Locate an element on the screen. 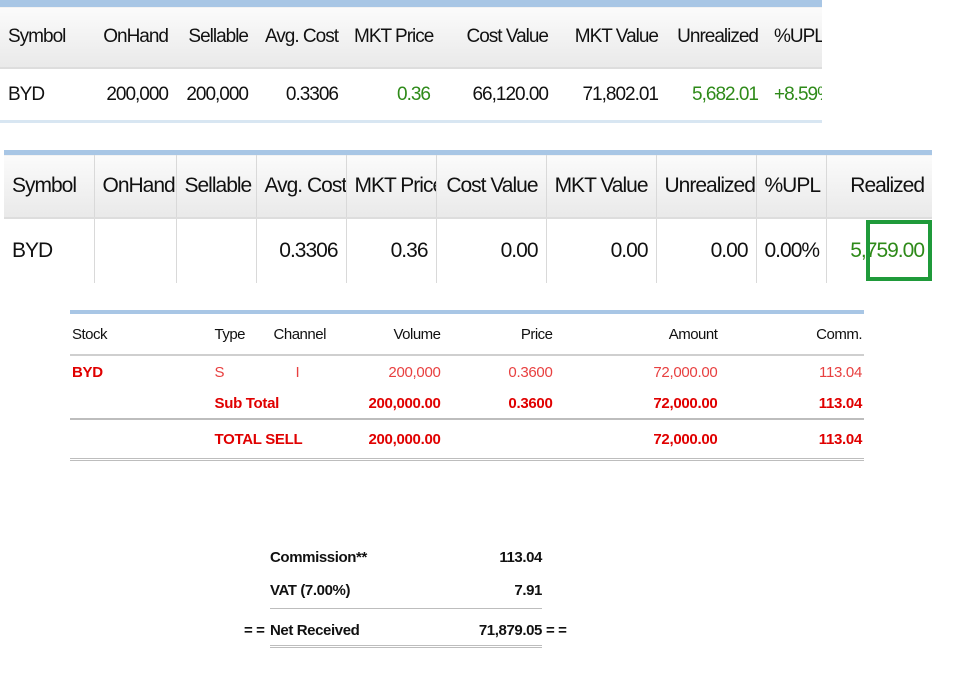 The width and height of the screenshot is (960, 688). col-price: Price is located at coordinates (498, 334).